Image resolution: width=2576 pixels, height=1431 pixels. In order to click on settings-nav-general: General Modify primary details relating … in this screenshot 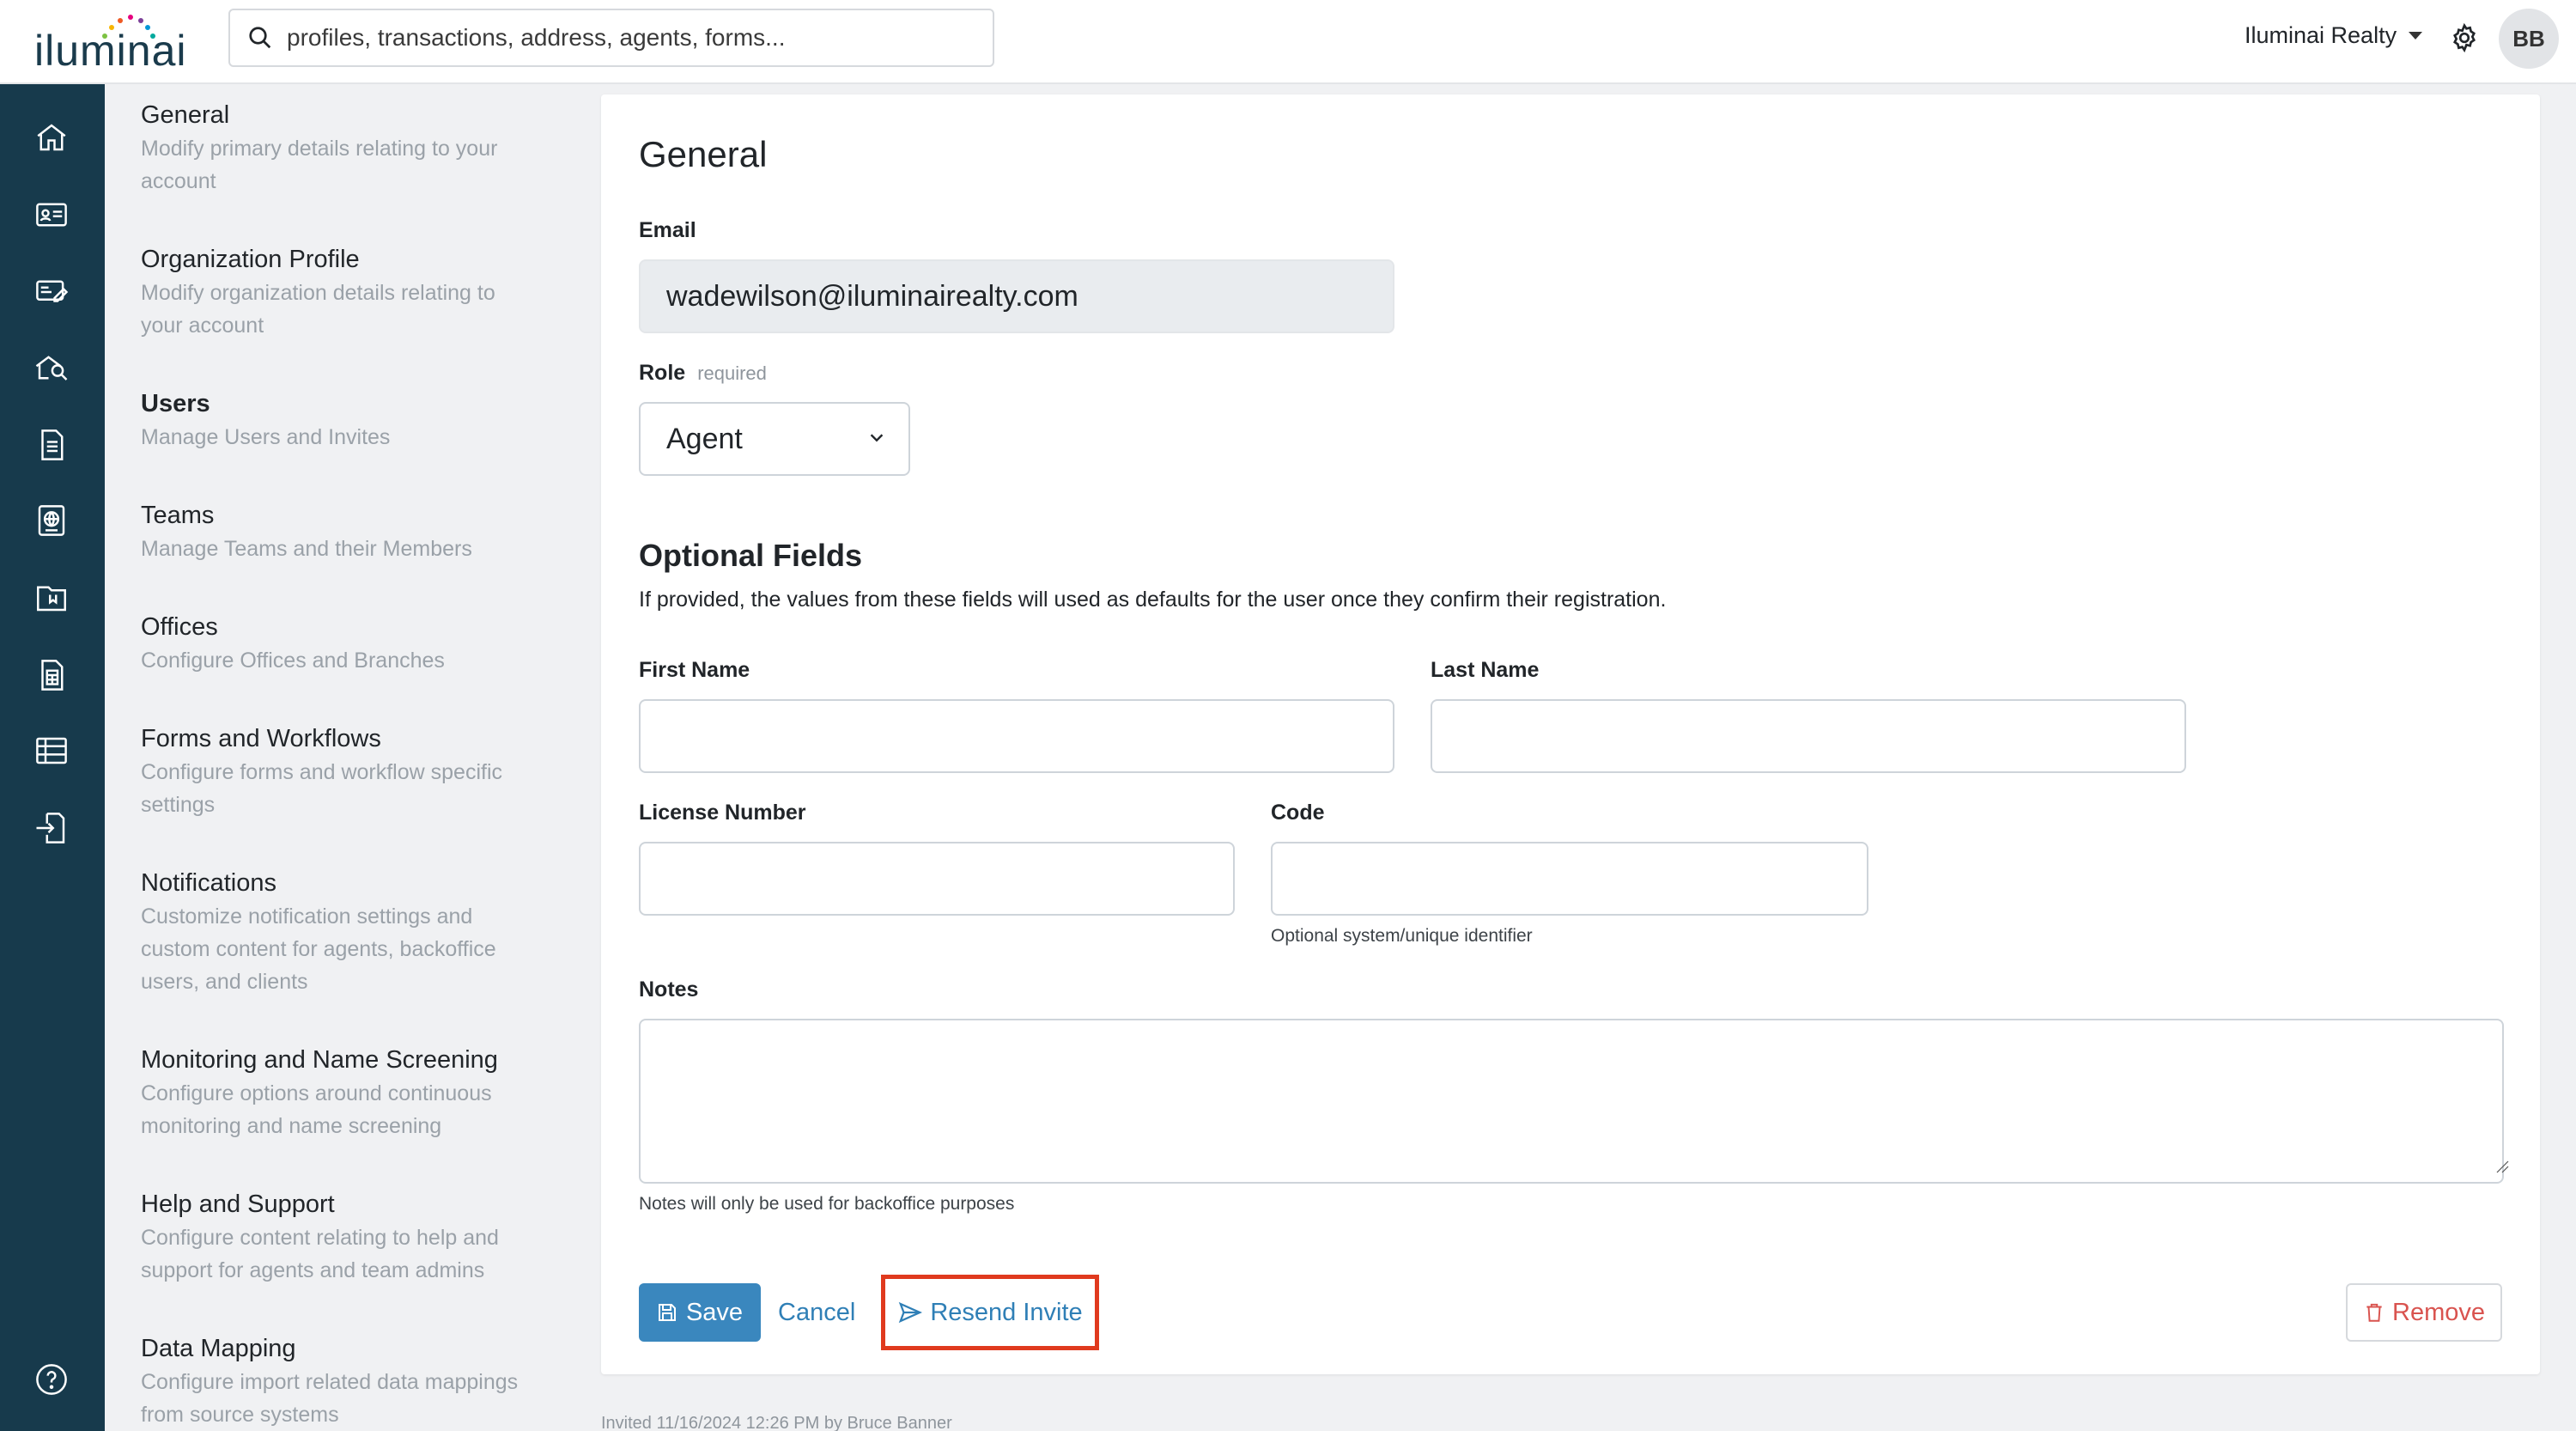, I will do `click(355, 148)`.